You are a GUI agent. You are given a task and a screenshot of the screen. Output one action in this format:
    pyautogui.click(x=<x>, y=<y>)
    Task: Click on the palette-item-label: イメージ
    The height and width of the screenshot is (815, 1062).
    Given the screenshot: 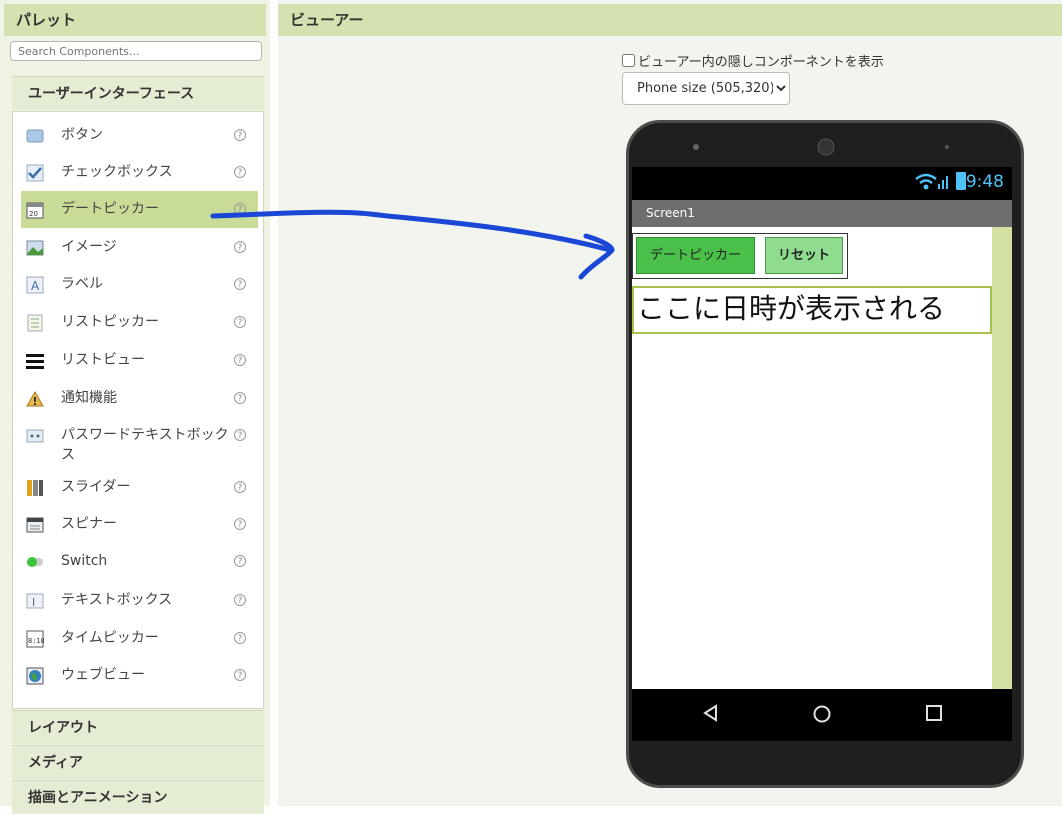 What is the action you would take?
    pyautogui.click(x=89, y=247)
    